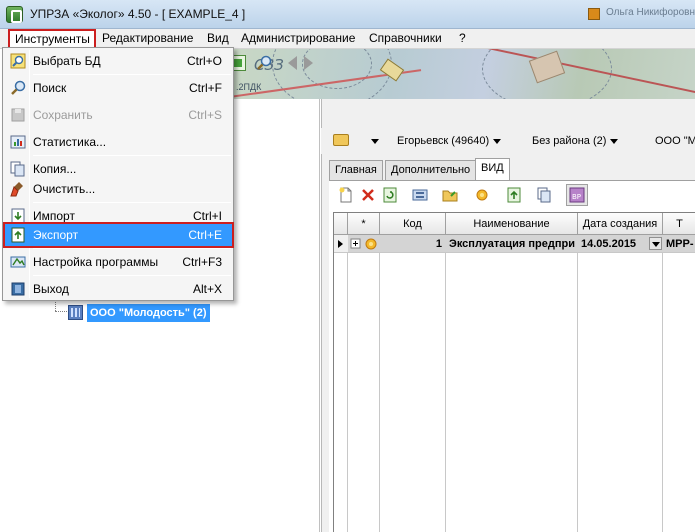 The image size is (695, 532). I want to click on open-folder-icon, so click(450, 195).